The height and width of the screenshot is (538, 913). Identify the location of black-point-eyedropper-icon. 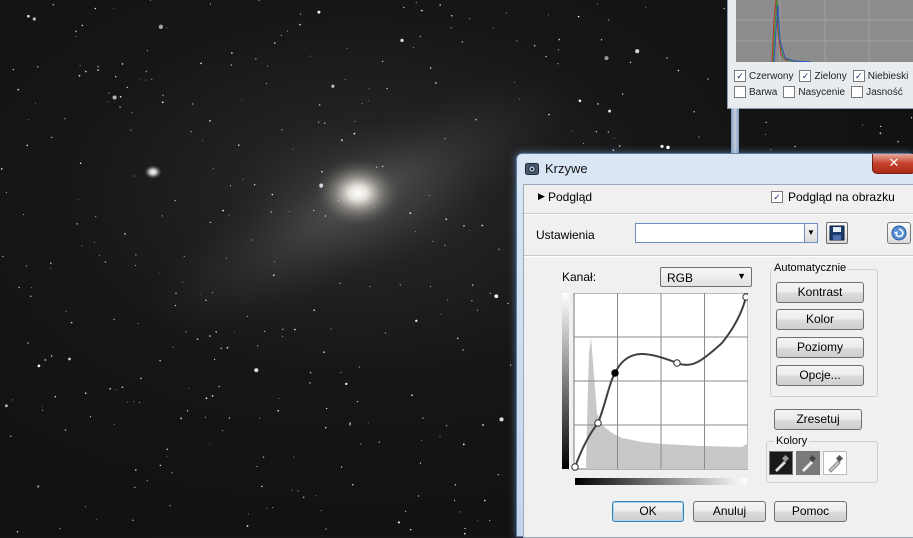
(781, 463).